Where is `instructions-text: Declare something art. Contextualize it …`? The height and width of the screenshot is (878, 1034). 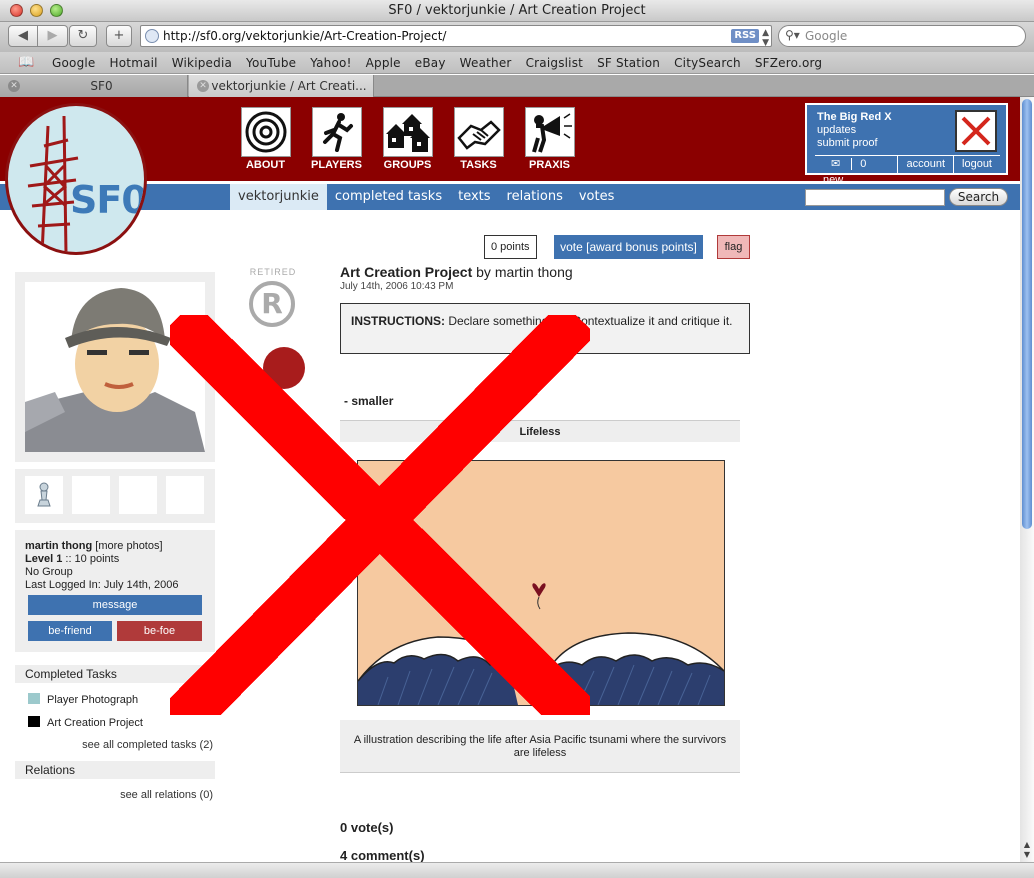 instructions-text: Declare something art. Contextualize it … is located at coordinates (590, 321).